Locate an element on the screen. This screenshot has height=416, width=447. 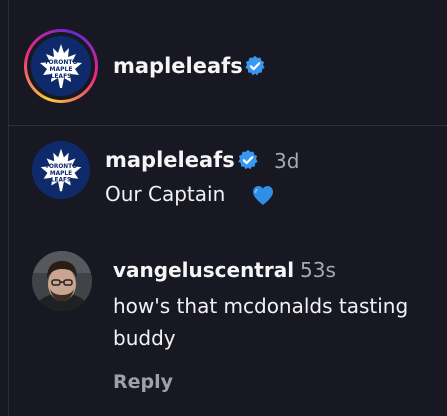
comment-text: how's that mcdonalds tasting buddy is located at coordinates (261, 322).